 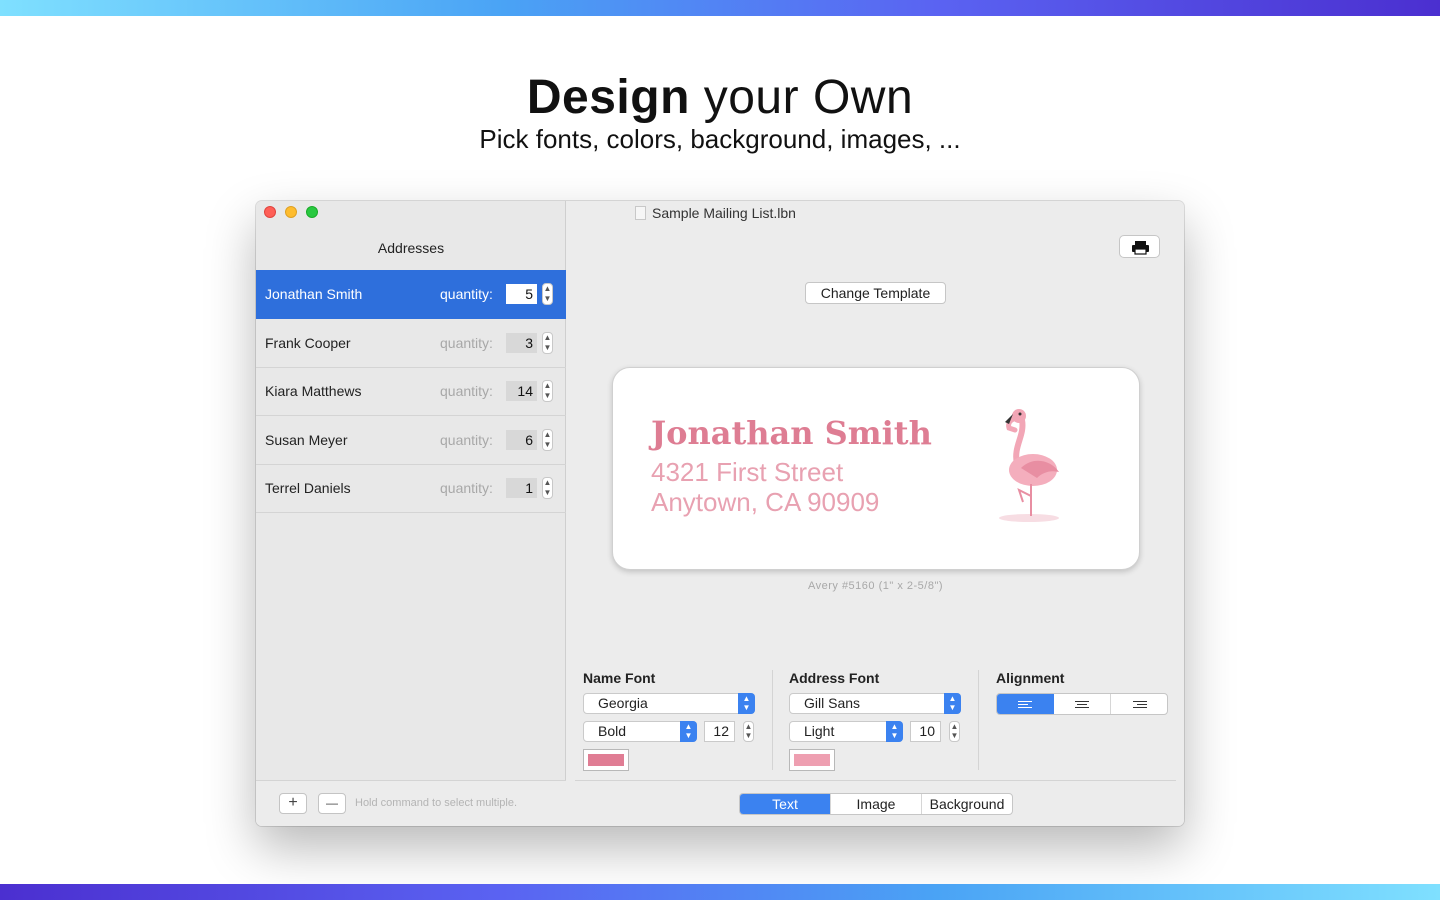 I want to click on quantity-field: 14, so click(x=521, y=391).